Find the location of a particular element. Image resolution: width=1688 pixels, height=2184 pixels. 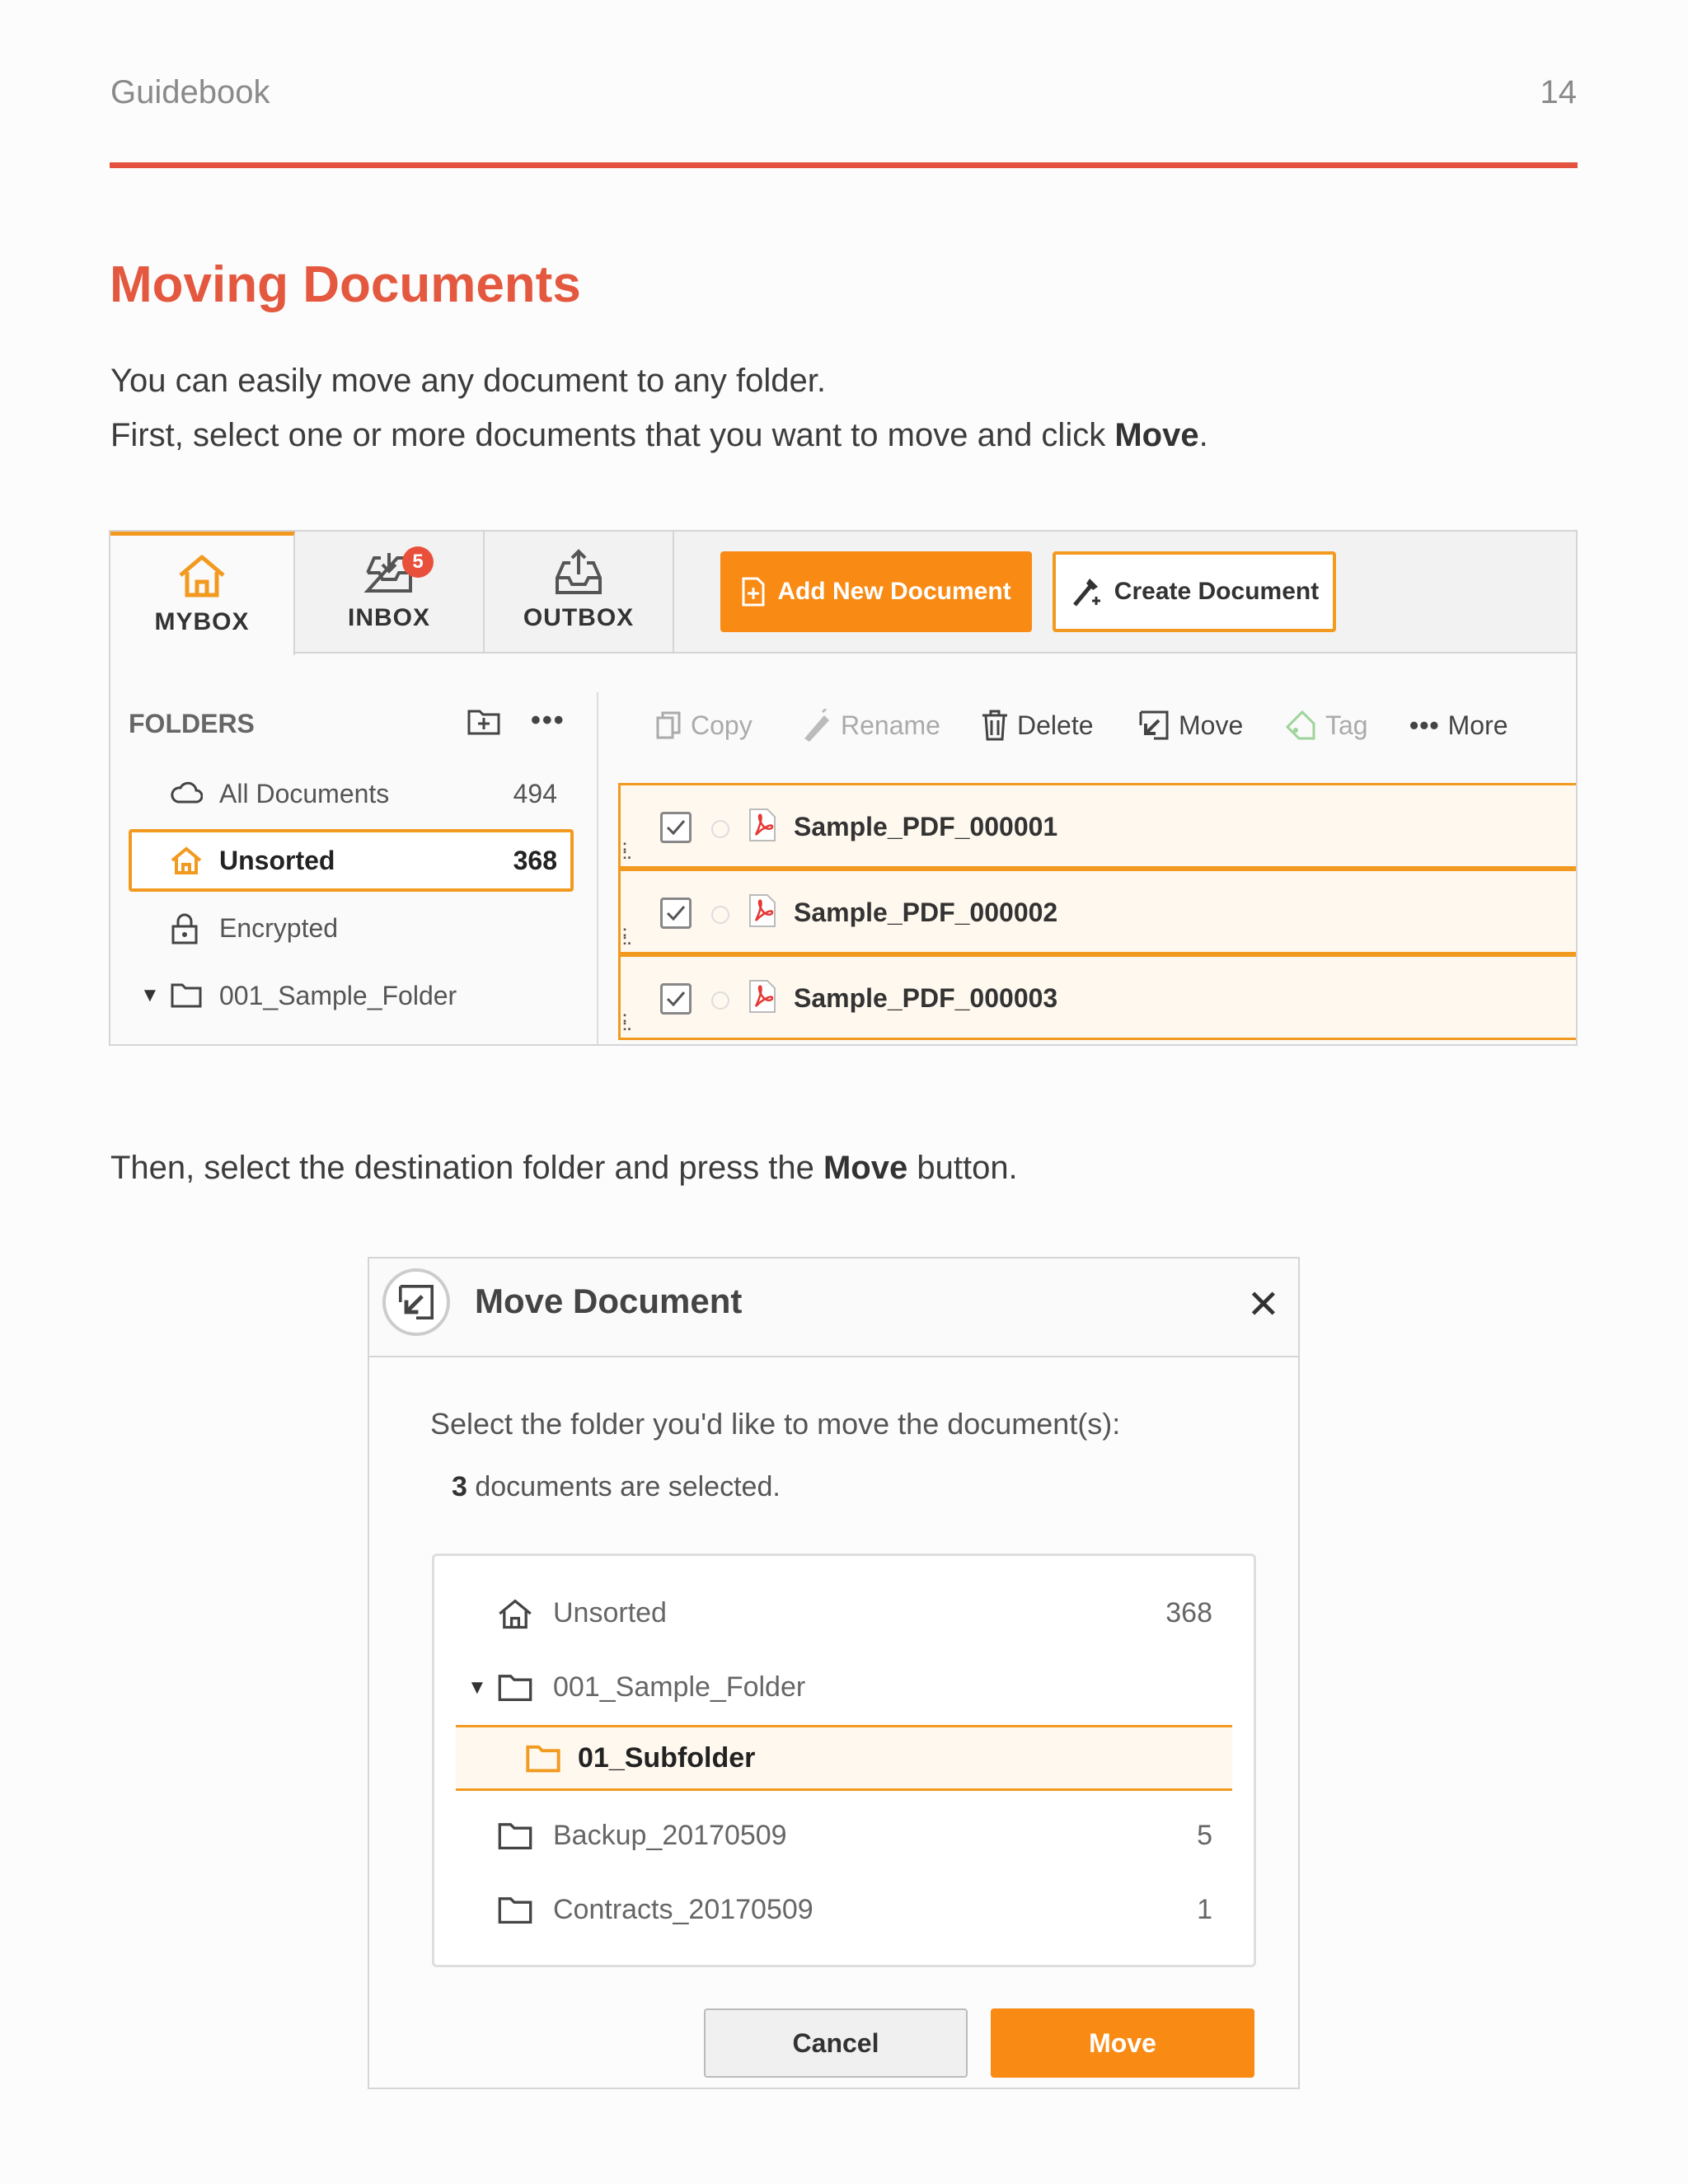

header-label: Guidebook is located at coordinates (190, 92).